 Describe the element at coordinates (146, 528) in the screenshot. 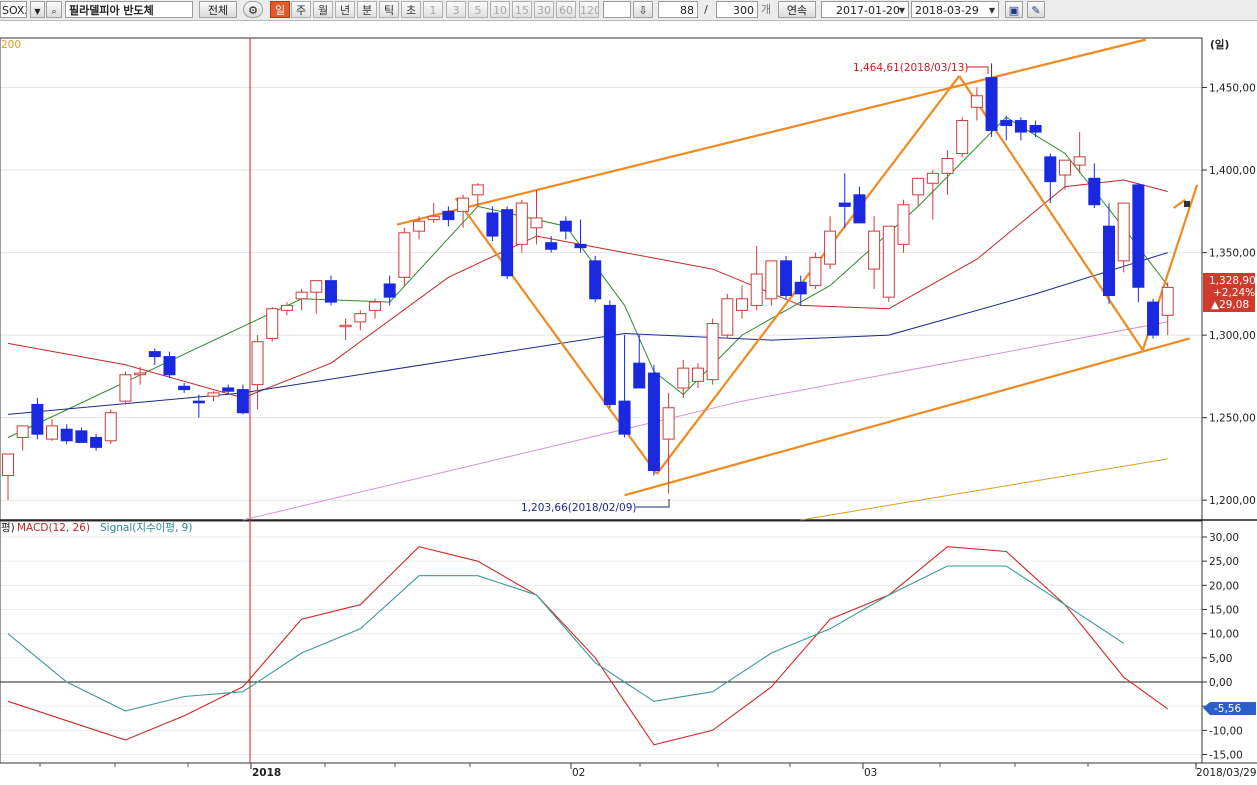

I see `signal-legend: Signal(지수이평, 9)` at that location.